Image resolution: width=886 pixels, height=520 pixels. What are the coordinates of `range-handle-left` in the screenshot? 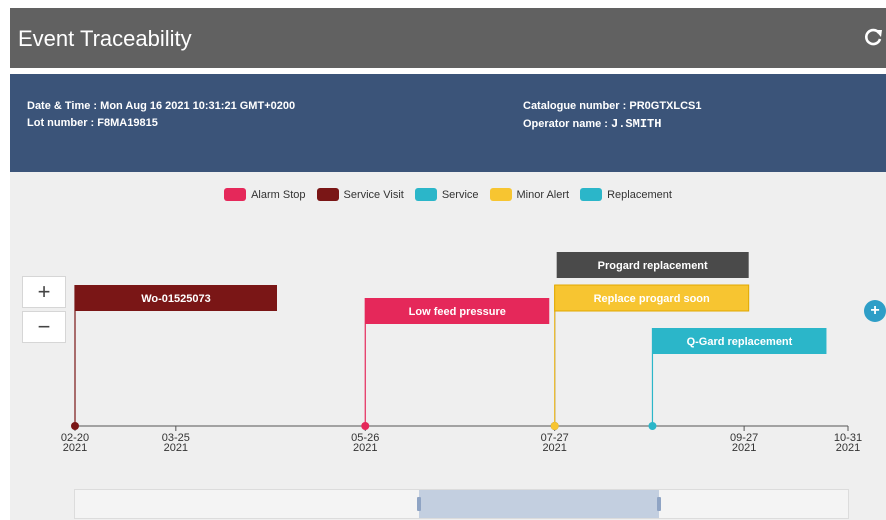 It's located at (419, 504).